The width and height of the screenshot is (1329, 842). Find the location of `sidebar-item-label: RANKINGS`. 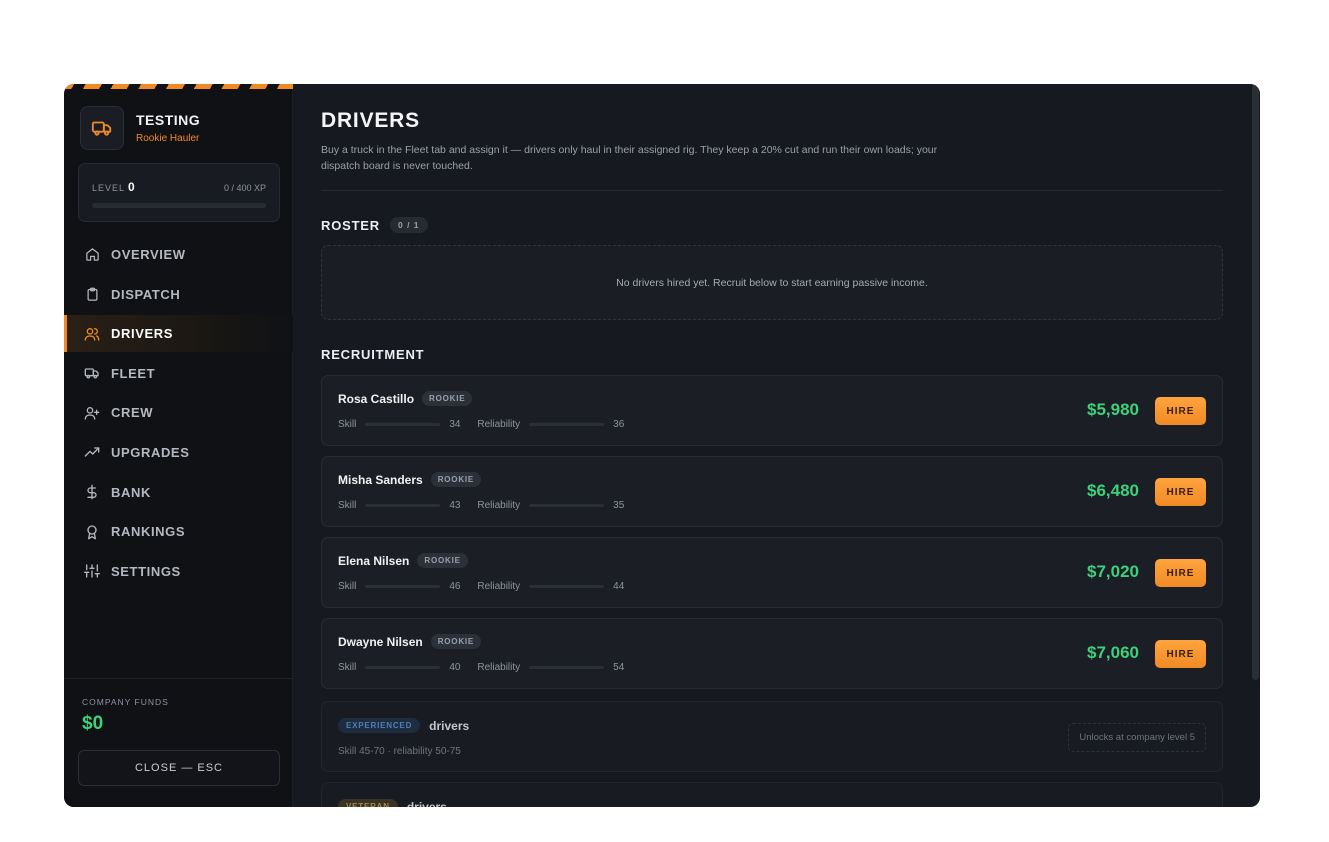

sidebar-item-label: RANKINGS is located at coordinates (148, 532).